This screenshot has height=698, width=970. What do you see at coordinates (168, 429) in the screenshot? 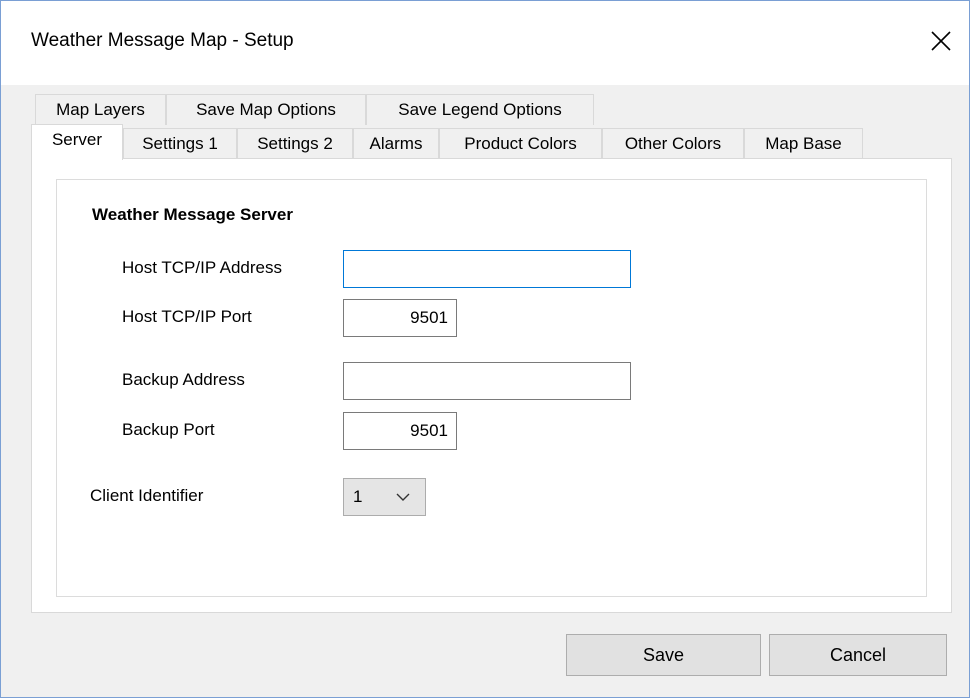
I see `backup-port-label: Backup Port` at bounding box center [168, 429].